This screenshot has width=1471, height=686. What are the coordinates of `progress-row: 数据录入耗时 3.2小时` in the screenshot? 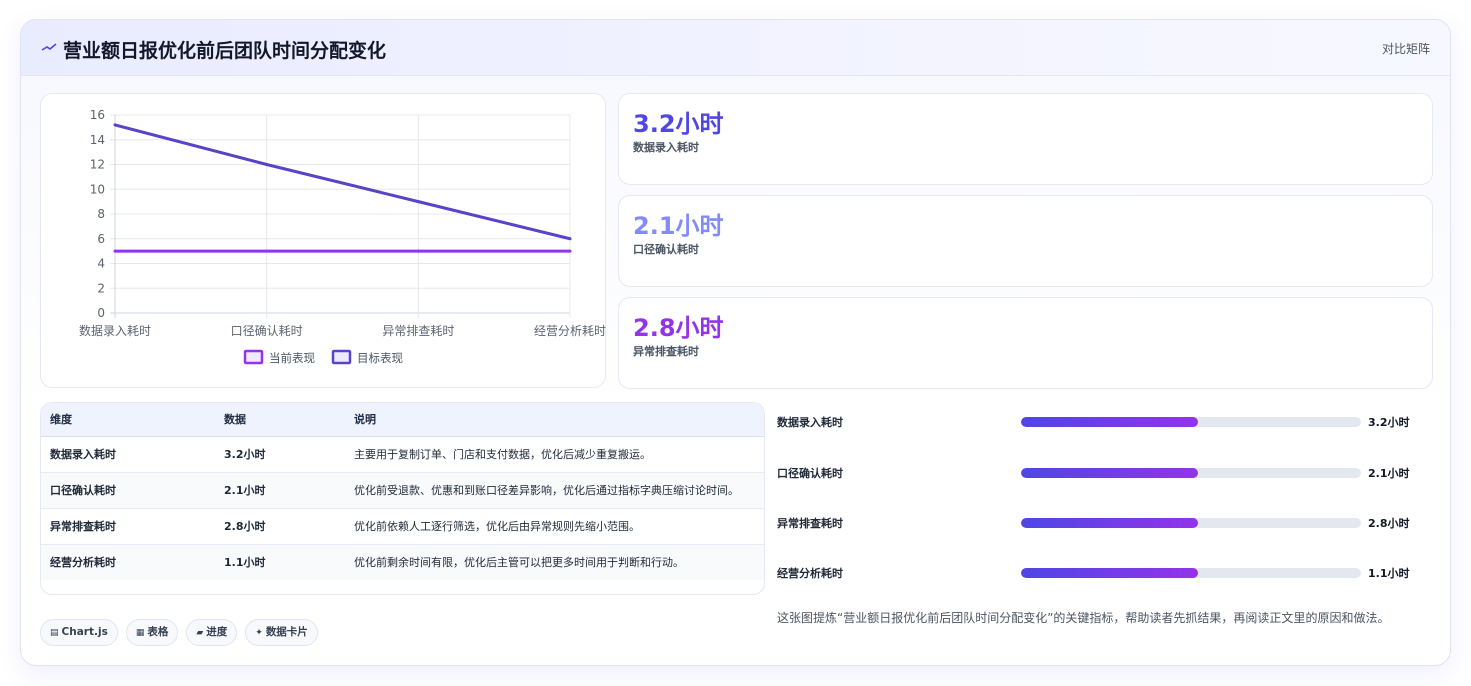 It's located at (1105, 422).